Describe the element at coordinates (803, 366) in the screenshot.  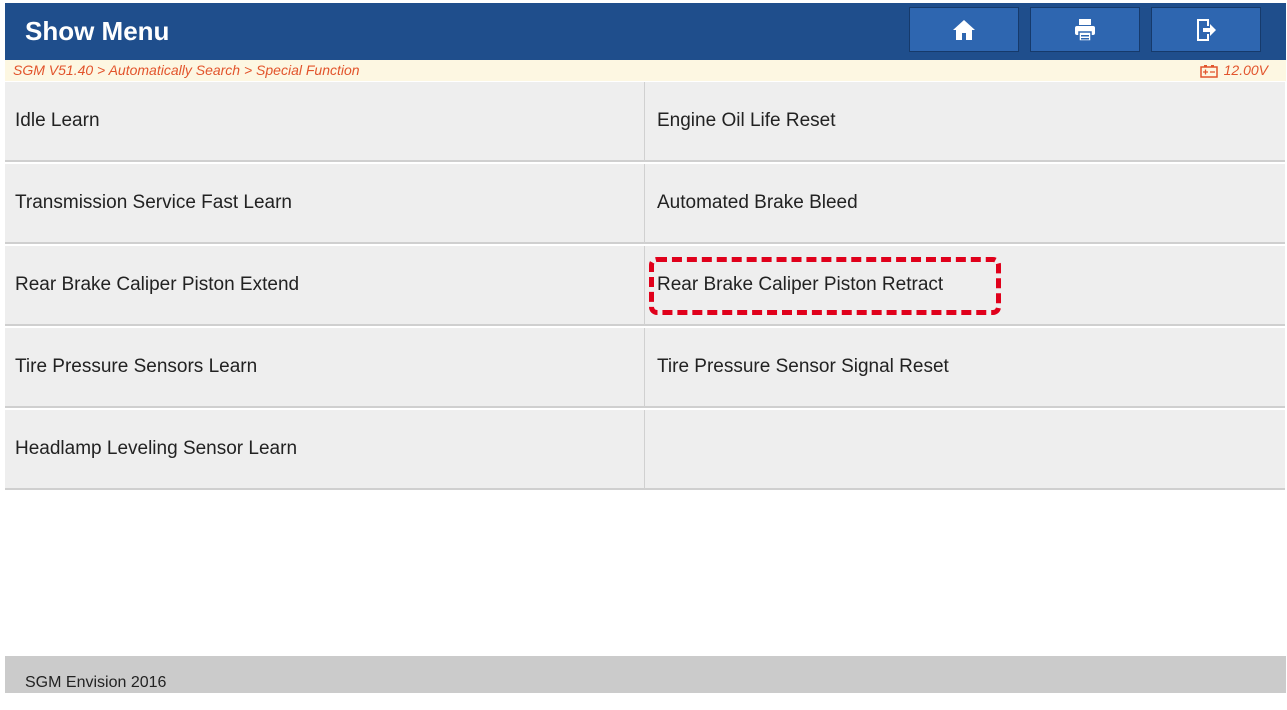
I see `menu-item-label: Tire Pressure Sensor Signal Reset` at that location.